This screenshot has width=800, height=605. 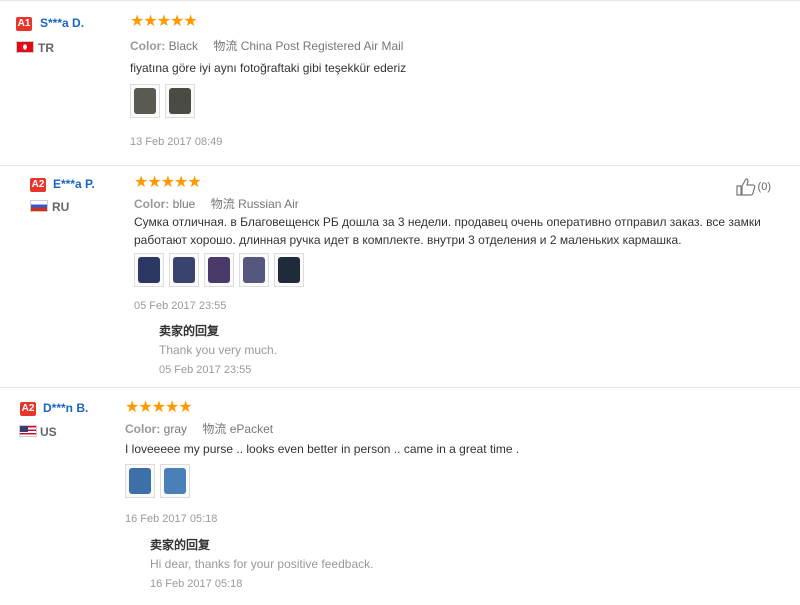 What do you see at coordinates (745, 187) in the screenshot?
I see `thumbs-up-icon` at bounding box center [745, 187].